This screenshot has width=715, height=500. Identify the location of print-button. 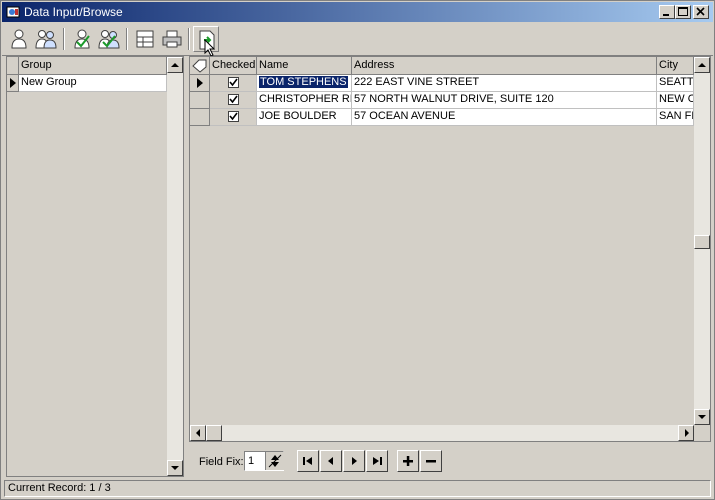
(172, 39).